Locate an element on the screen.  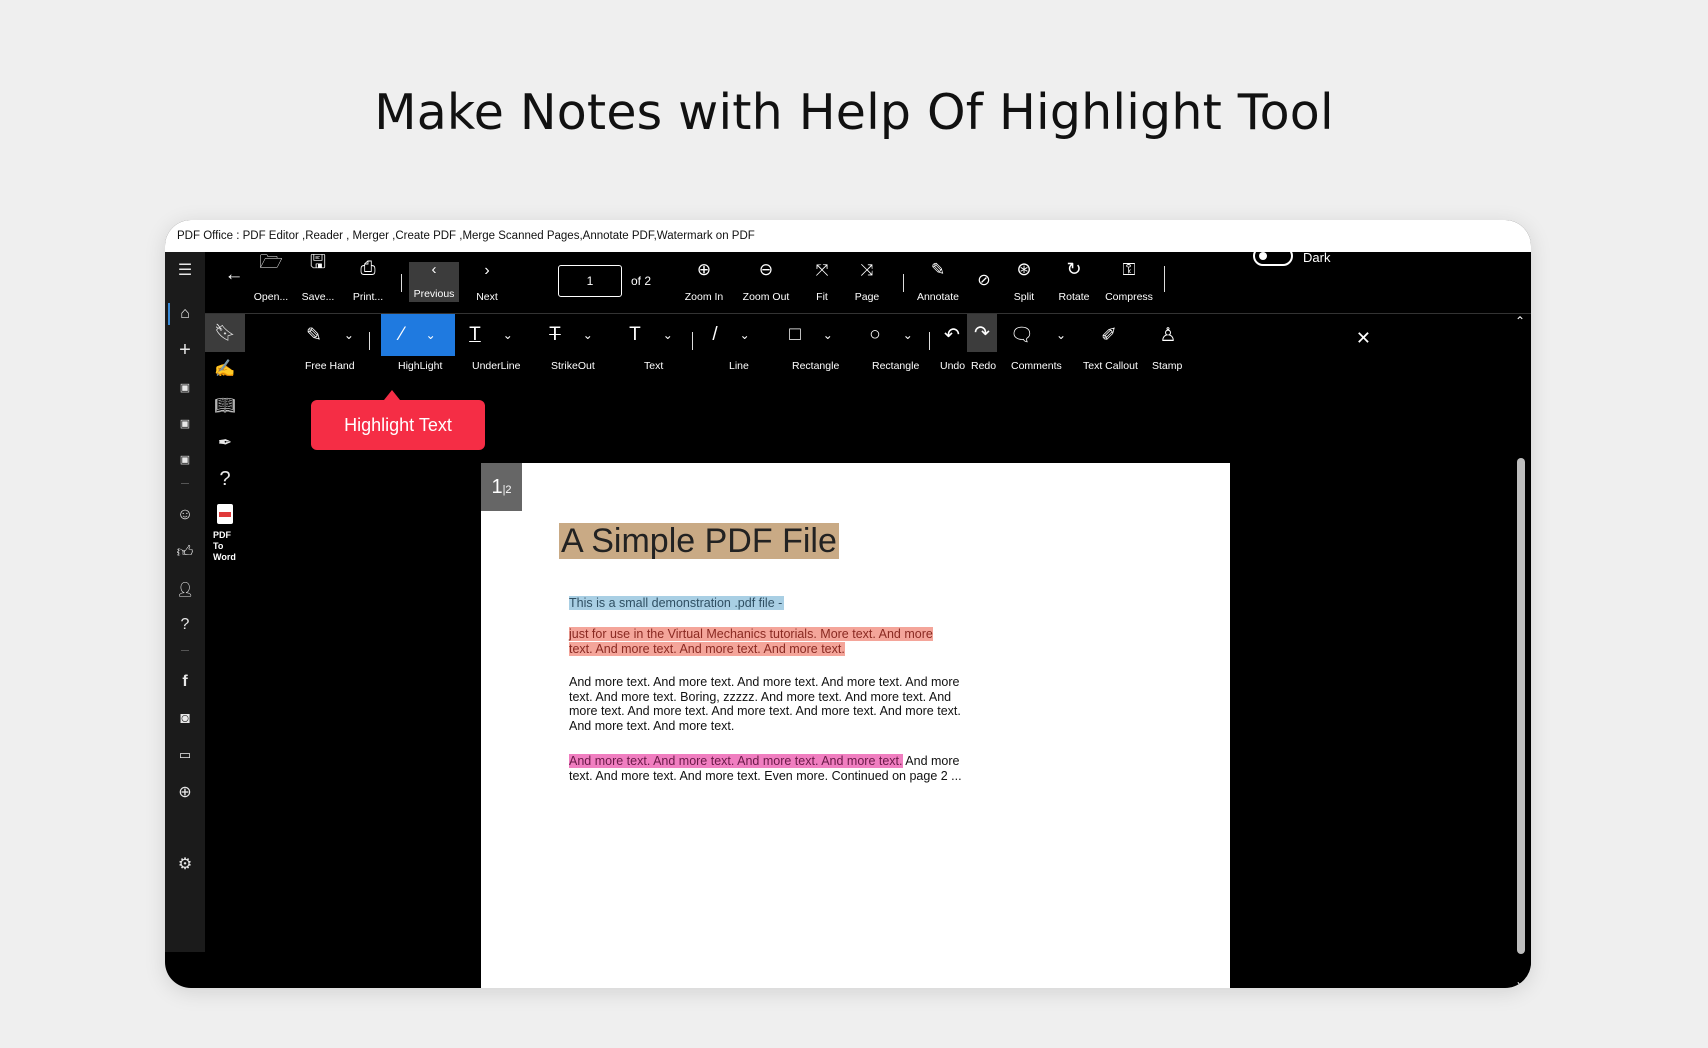
vertical-scrollbar: ⌃ ⌄ is located at coordinates (1521, 651).